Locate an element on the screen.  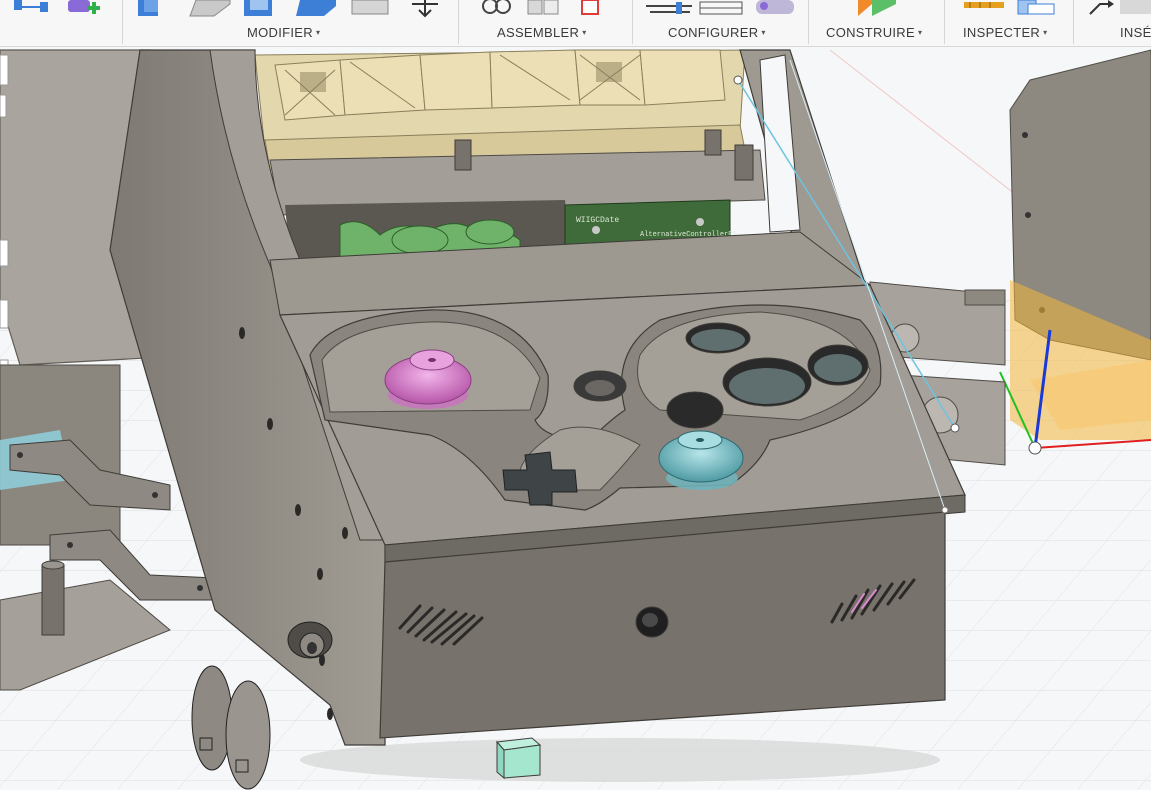
interference-icon is located at coordinates (1036, 7).